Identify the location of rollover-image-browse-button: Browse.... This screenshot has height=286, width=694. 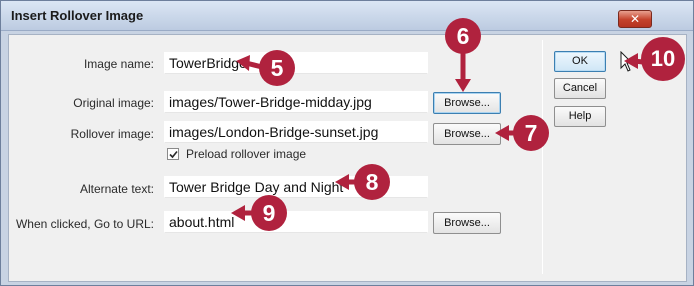
(467, 134).